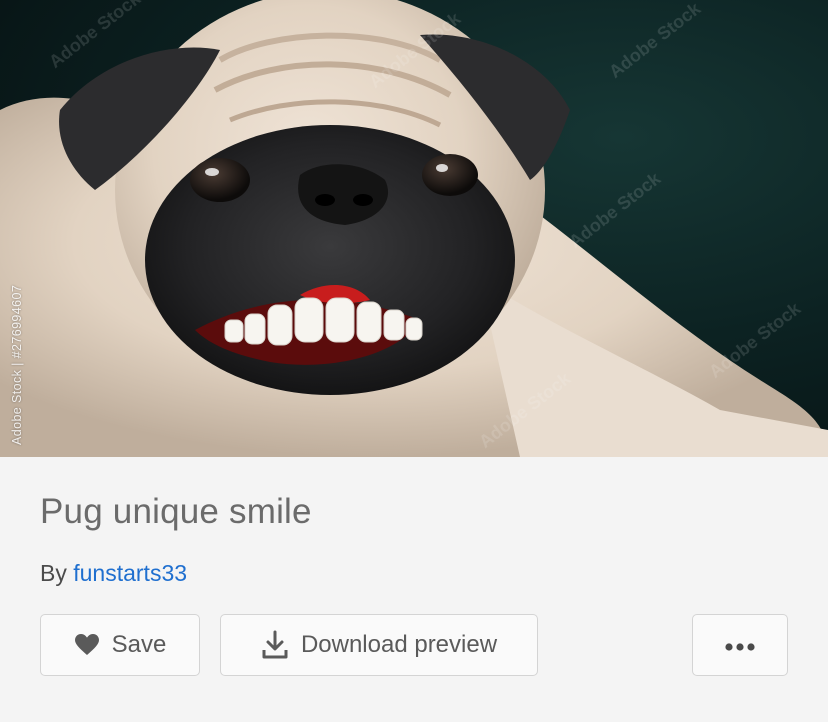  I want to click on save-label: Save, so click(139, 644).